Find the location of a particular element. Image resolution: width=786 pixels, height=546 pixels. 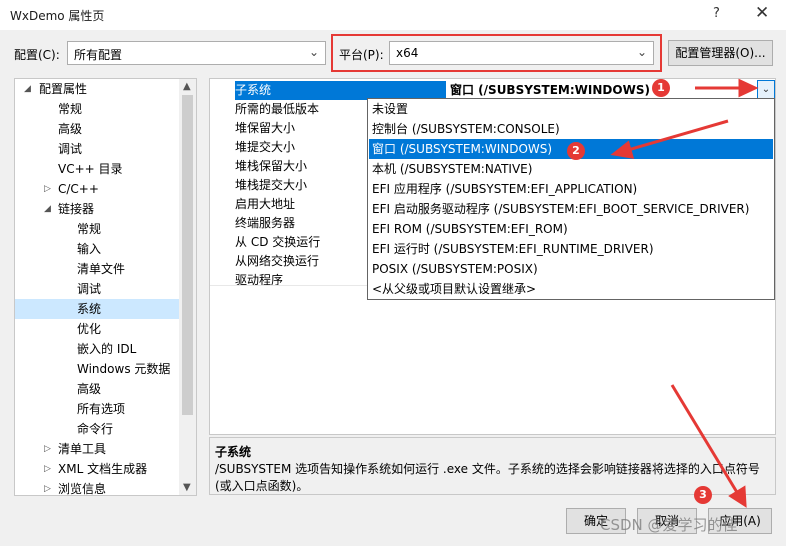

dropdown-option: <从父级或项目默认设置继承> is located at coordinates (571, 289).